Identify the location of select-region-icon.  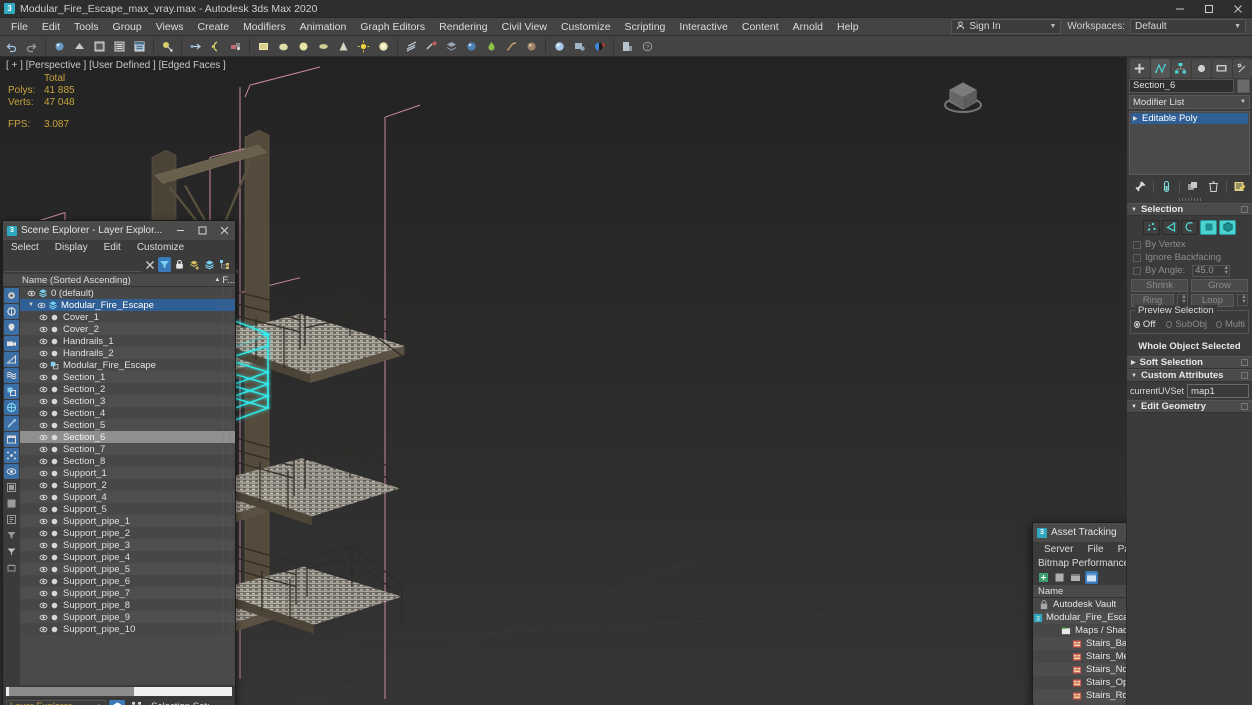
(99, 46).